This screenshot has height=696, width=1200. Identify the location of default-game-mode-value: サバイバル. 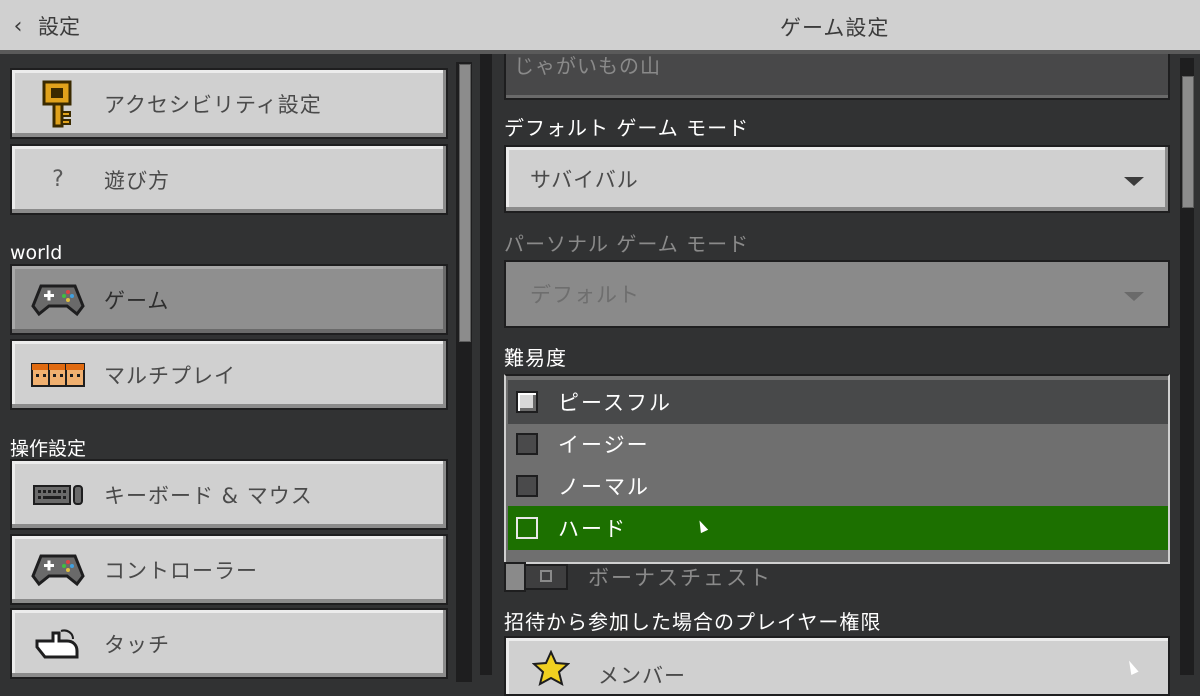
(584, 180).